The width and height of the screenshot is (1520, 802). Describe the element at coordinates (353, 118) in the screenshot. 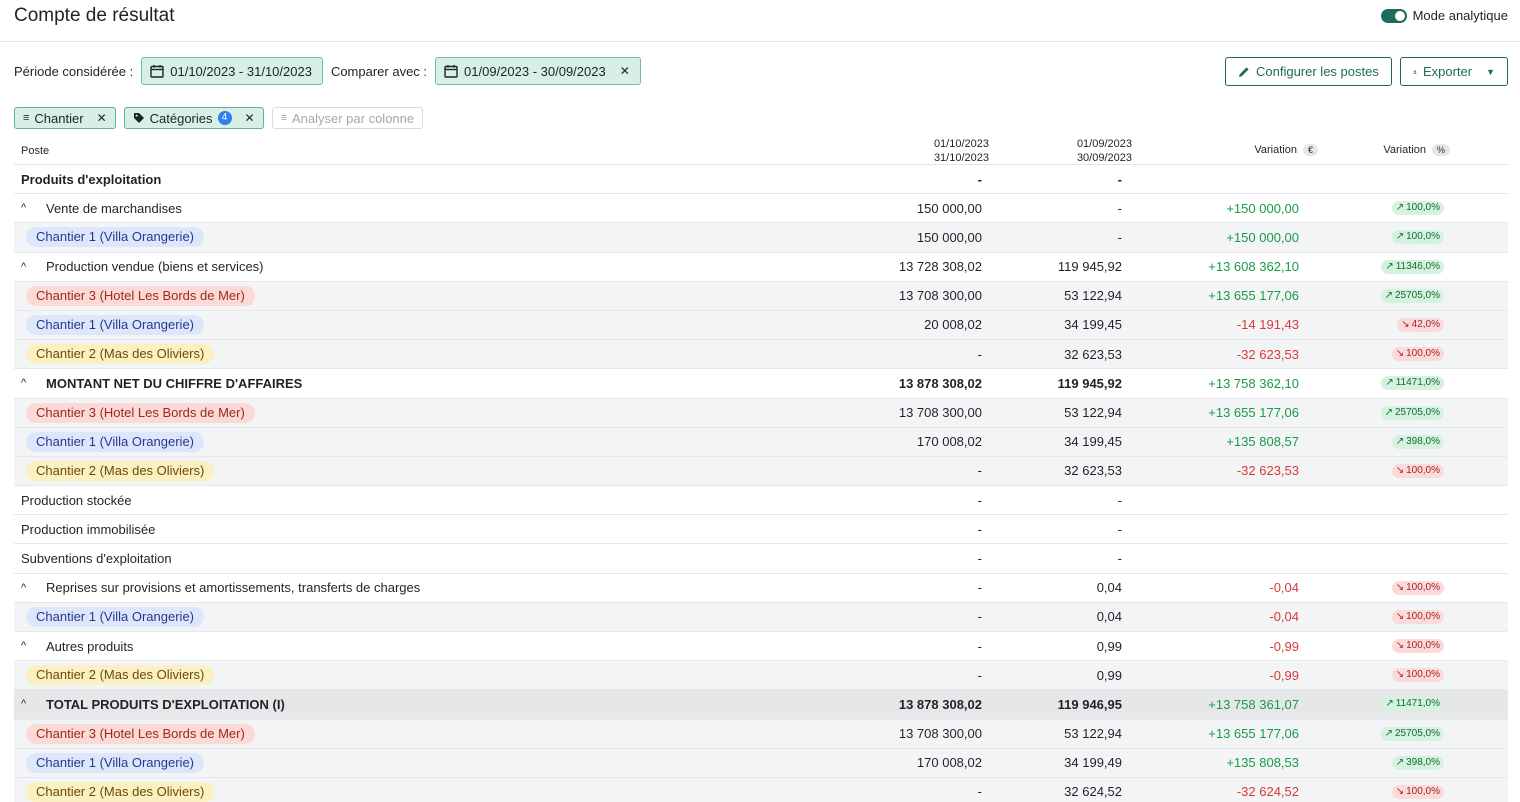

I see `analyse-label: Analyser par colonne` at that location.